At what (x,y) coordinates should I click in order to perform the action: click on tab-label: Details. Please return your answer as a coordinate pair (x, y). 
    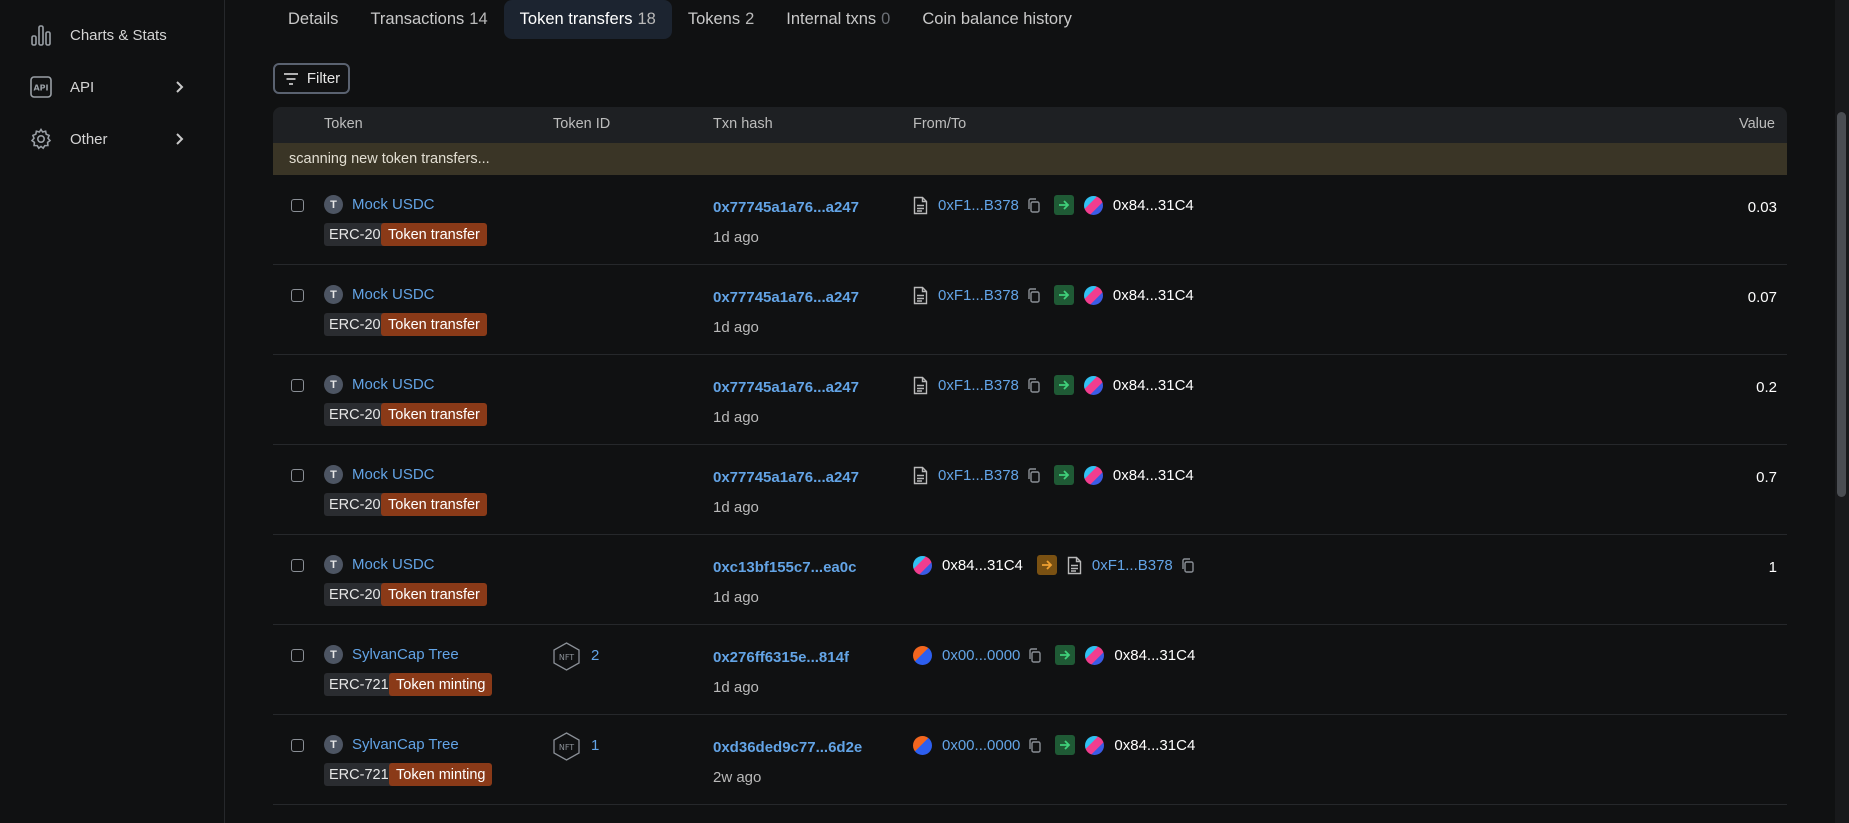
    Looking at the image, I should click on (313, 19).